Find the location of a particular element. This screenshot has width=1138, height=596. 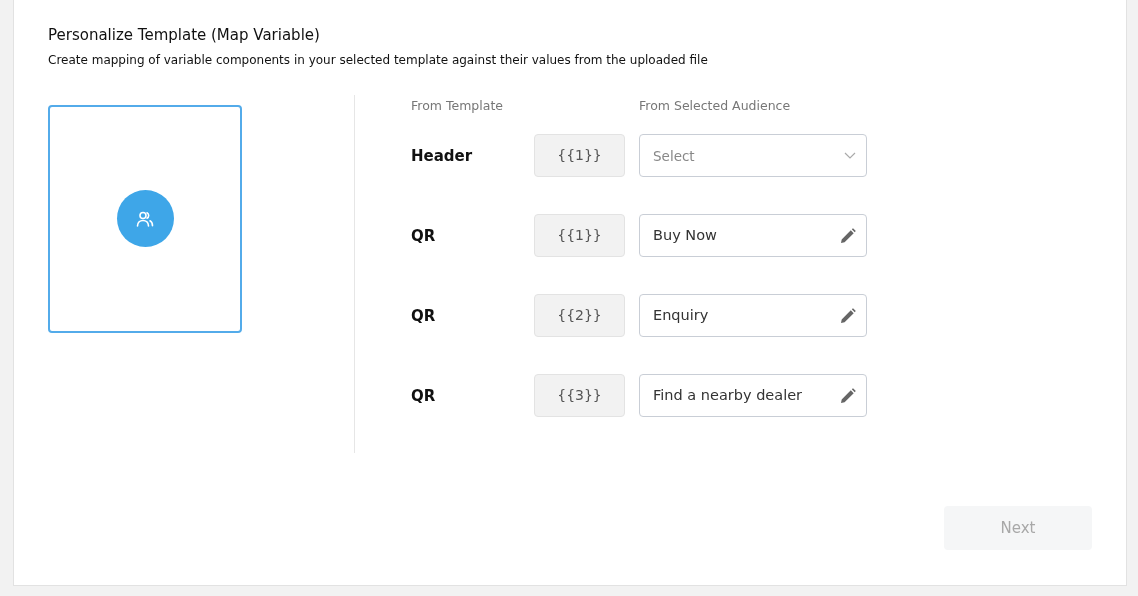

page-description: Create mapping of variable components in your selected template against their values from the uploaded file is located at coordinates (378, 60).